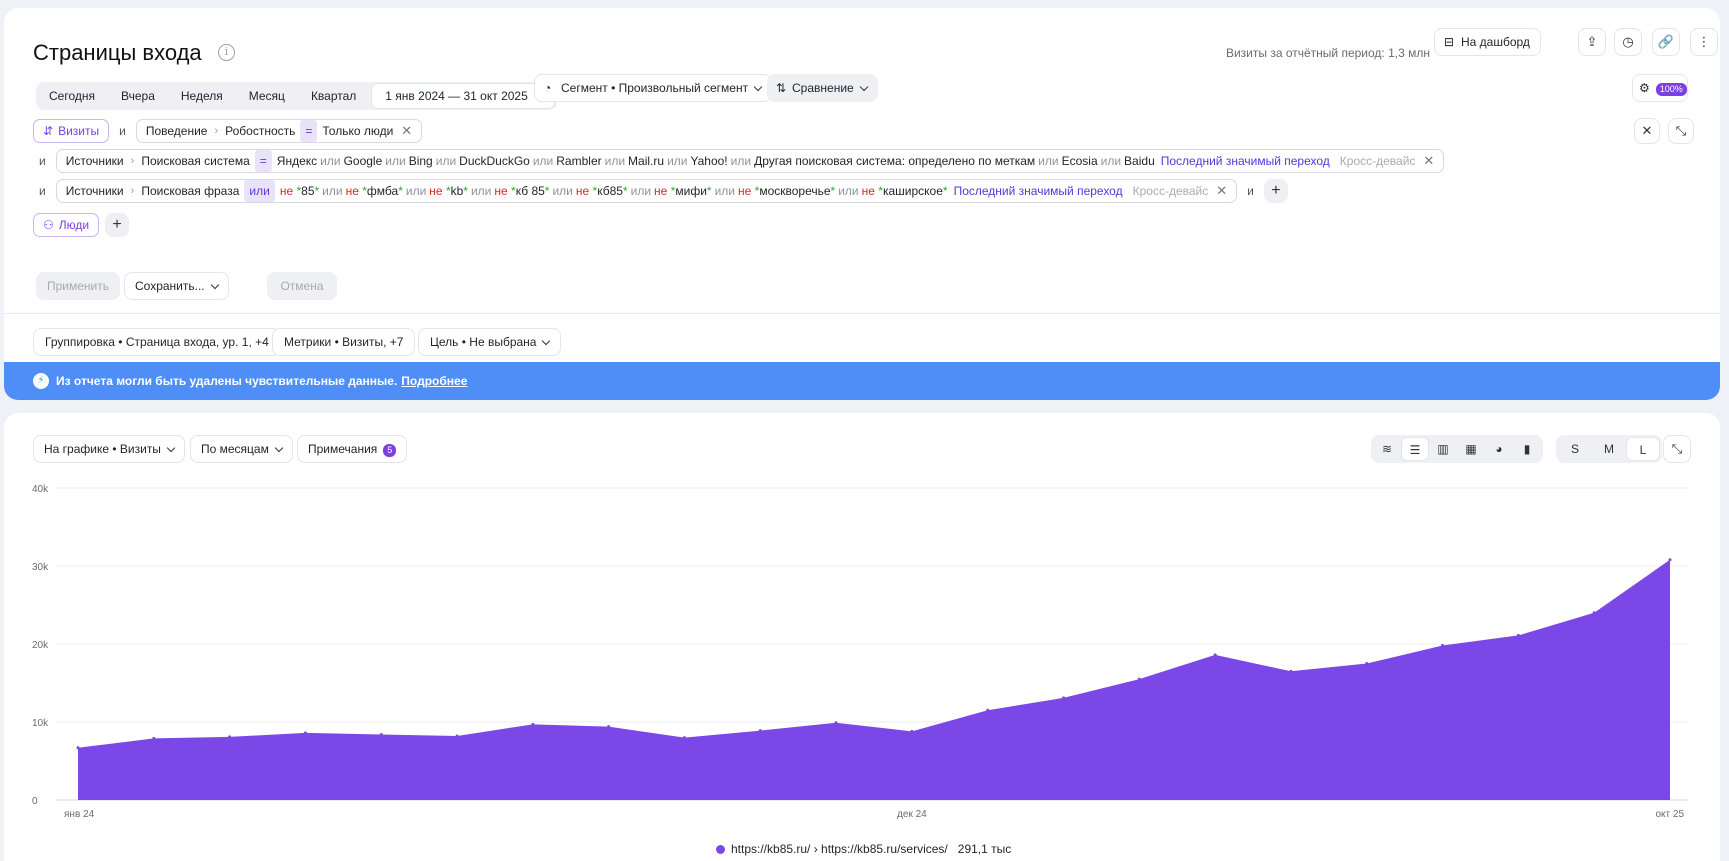 The image size is (1729, 861). Describe the element at coordinates (1666, 42) in the screenshot. I see `link-icon: 🔗` at that location.